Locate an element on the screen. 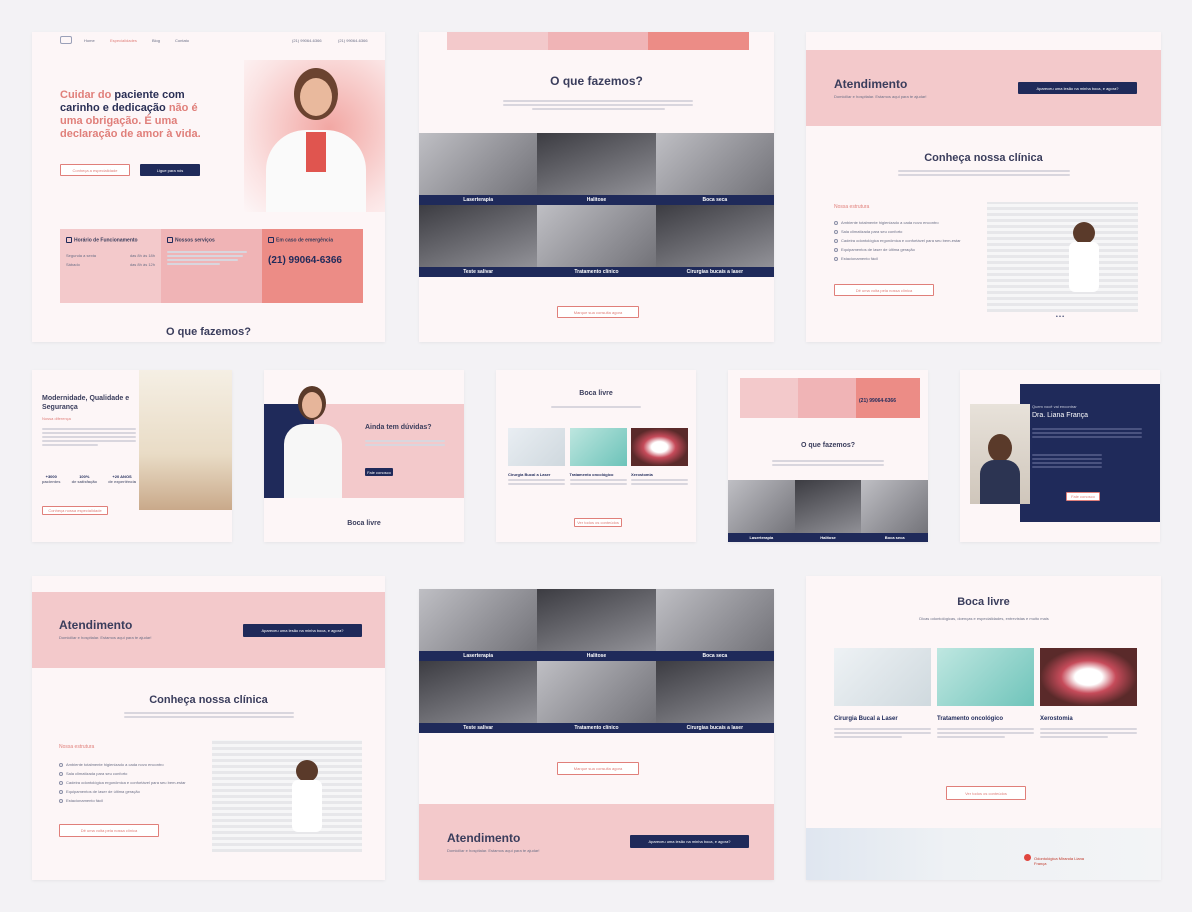 The image size is (1192, 912). tile-cirurgias-laser: Cirurgias bucais a laser is located at coordinates (714, 241).